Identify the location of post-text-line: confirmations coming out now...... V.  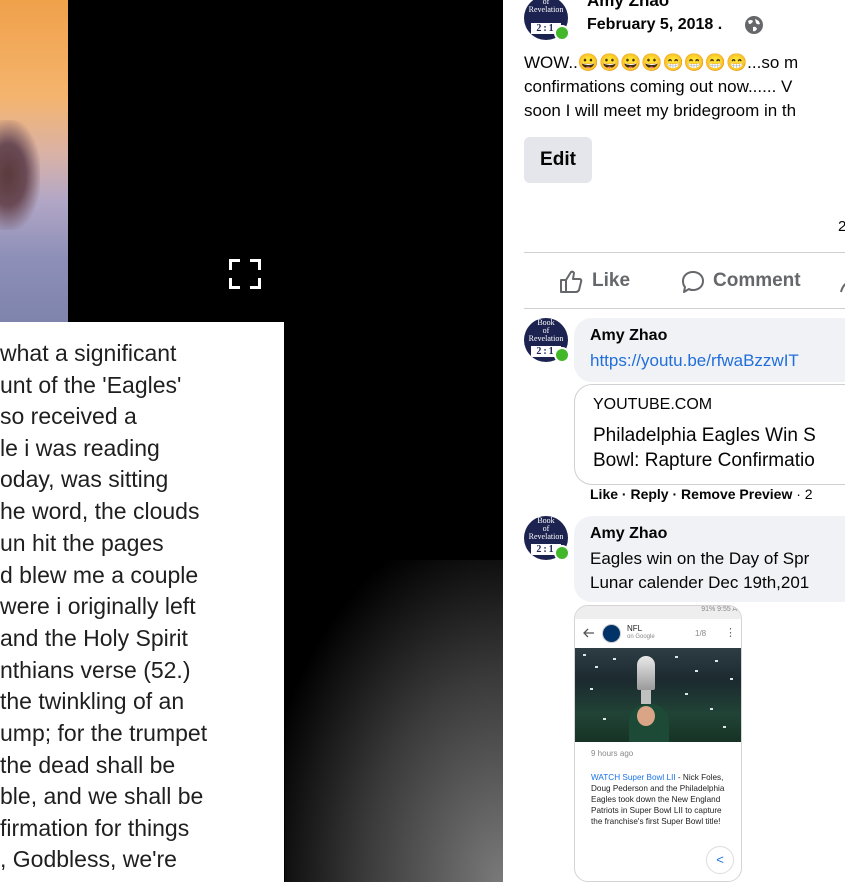
(658, 86).